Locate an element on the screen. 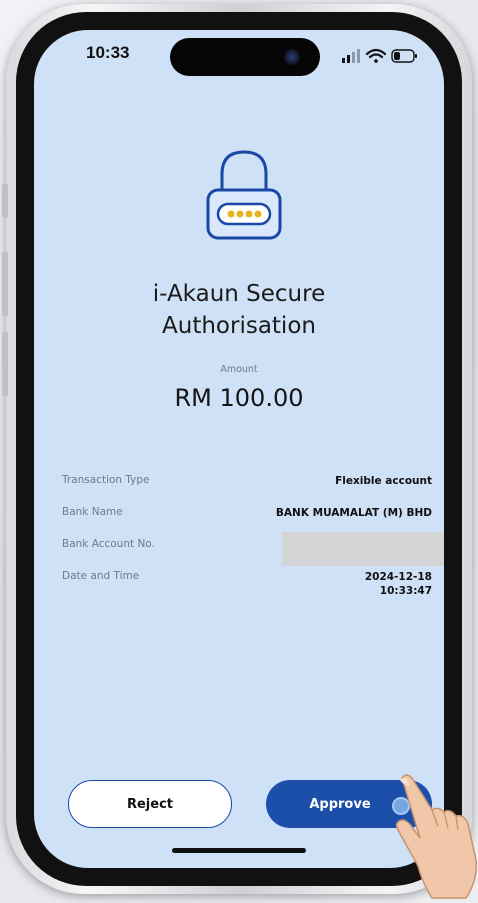  padlock-icon is located at coordinates (244, 195).